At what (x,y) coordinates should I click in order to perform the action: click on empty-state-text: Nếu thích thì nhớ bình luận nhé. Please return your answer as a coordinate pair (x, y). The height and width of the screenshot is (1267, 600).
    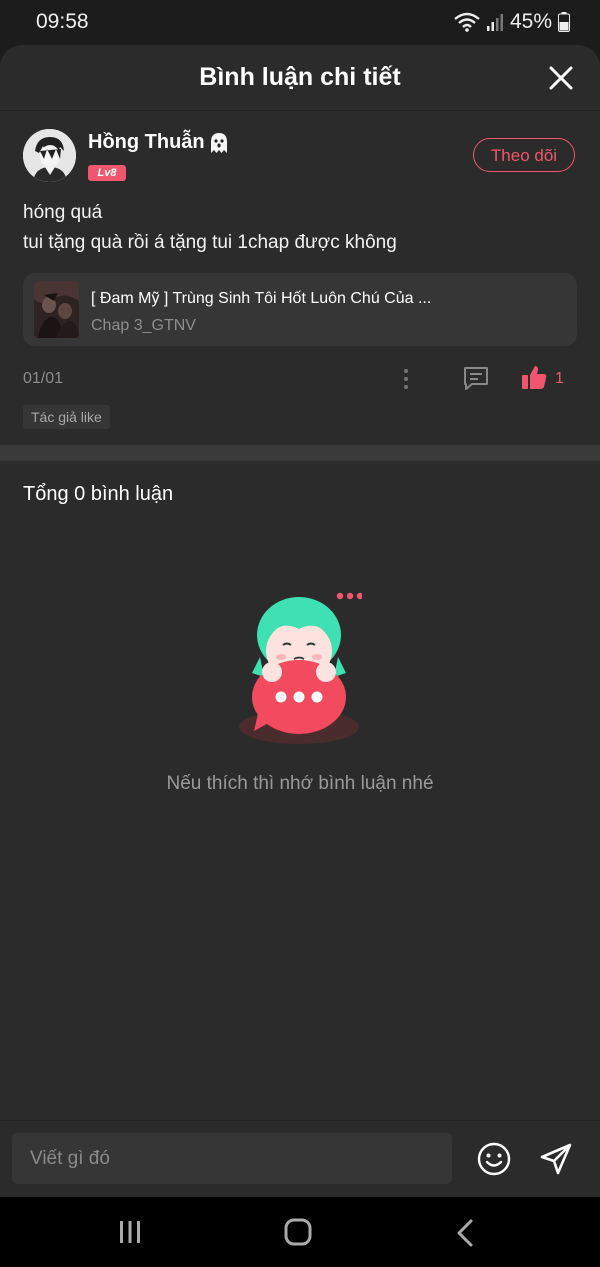
    Looking at the image, I should click on (300, 783).